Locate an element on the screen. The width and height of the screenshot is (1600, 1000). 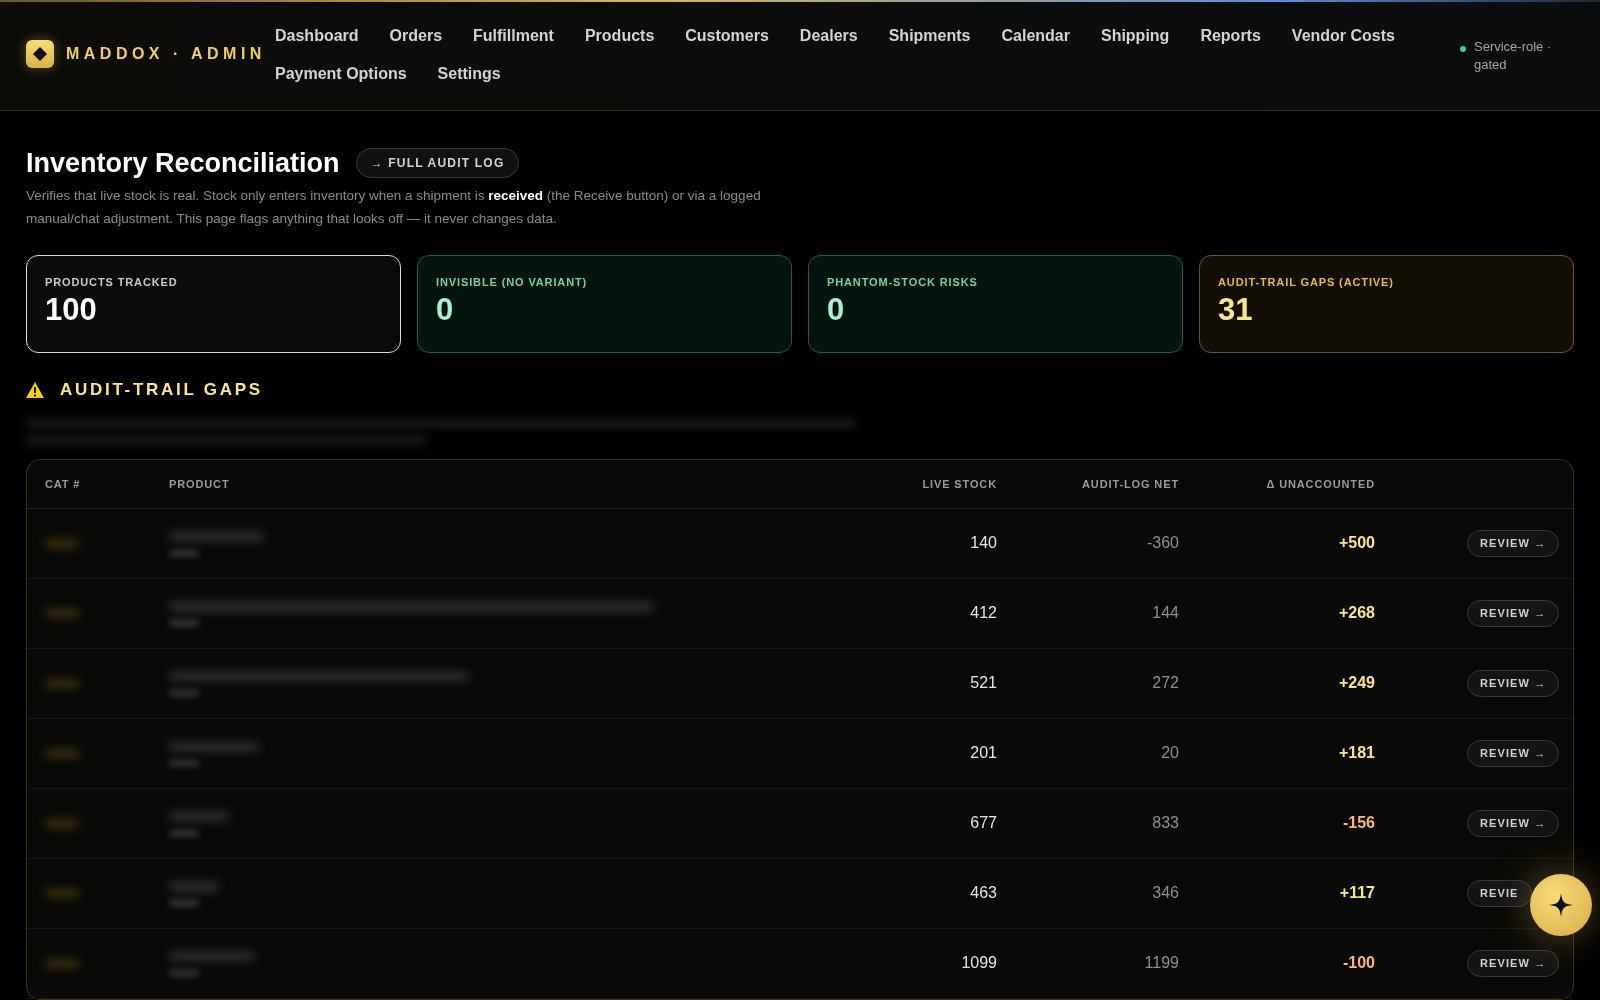
status-dot is located at coordinates (1463, 49).